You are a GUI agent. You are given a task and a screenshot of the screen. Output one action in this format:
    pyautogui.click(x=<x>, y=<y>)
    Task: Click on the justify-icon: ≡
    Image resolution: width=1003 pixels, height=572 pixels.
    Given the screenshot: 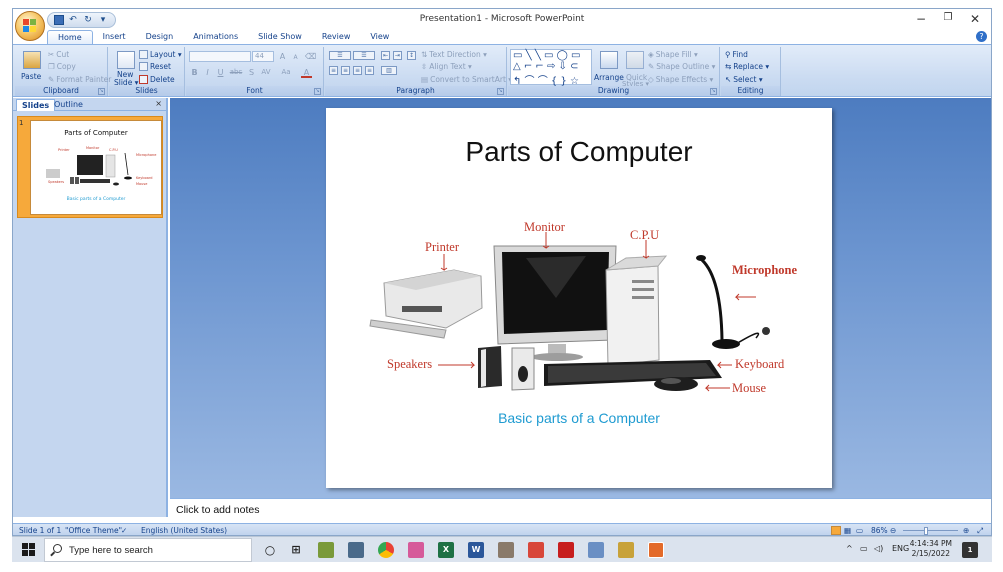 What is the action you would take?
    pyautogui.click(x=369, y=70)
    